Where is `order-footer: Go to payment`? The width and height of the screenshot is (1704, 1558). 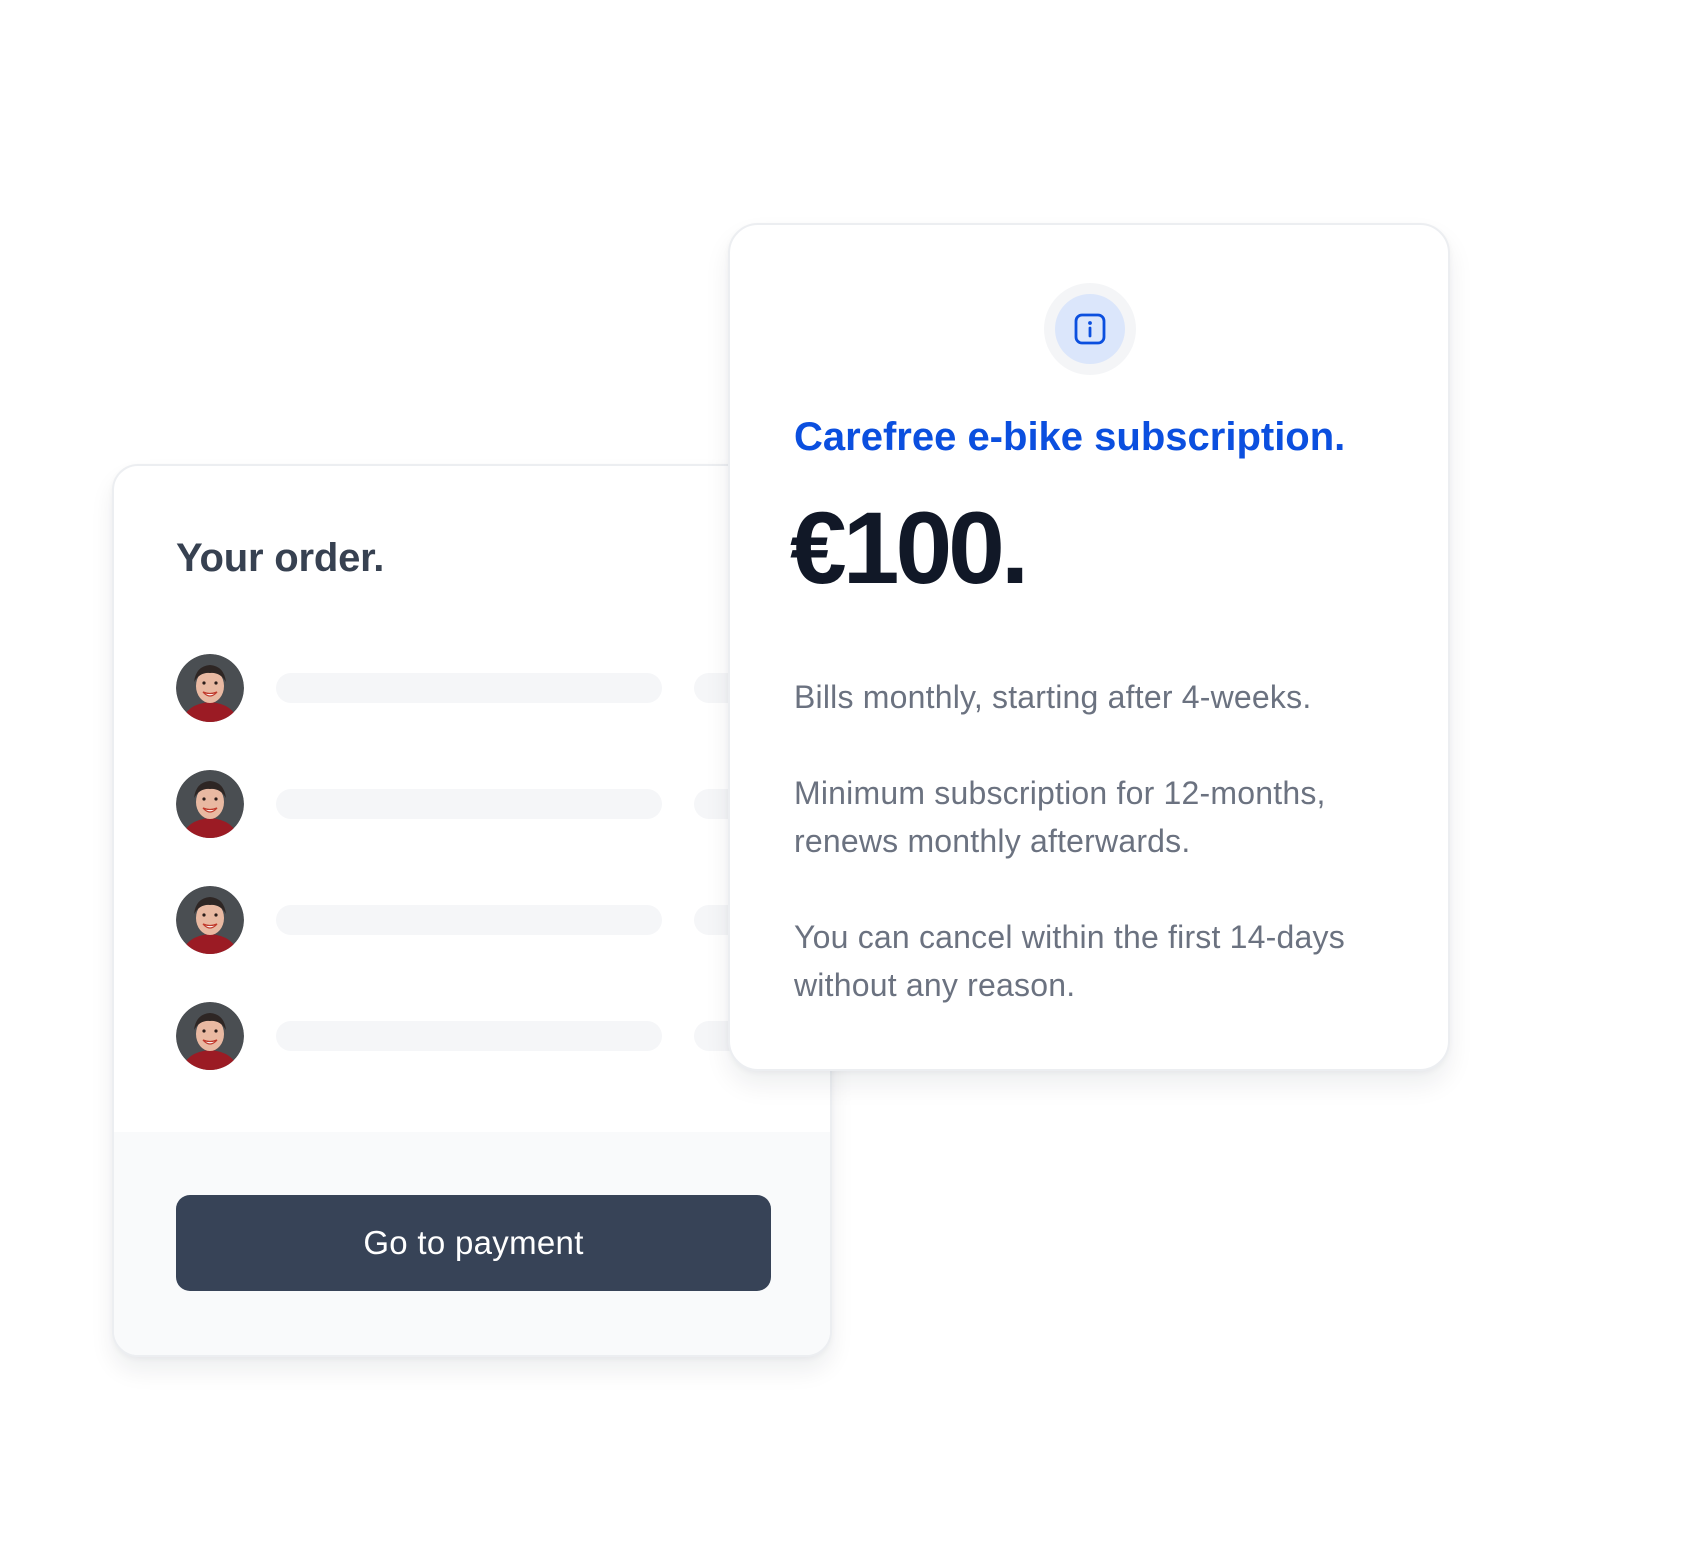 order-footer: Go to payment is located at coordinates (472, 1243).